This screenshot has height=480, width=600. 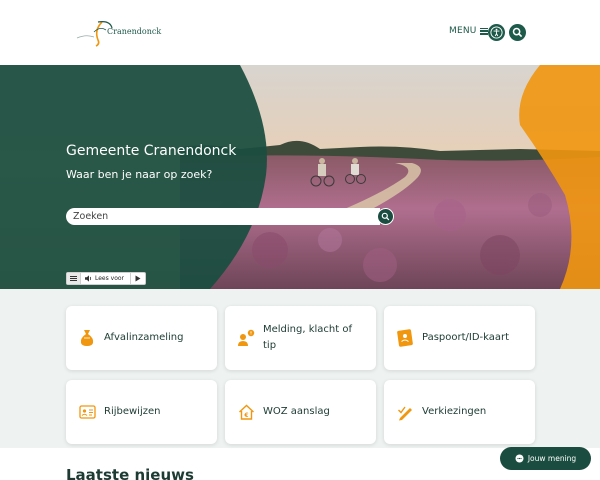 I want to click on chat-icon, so click(x=519, y=458).